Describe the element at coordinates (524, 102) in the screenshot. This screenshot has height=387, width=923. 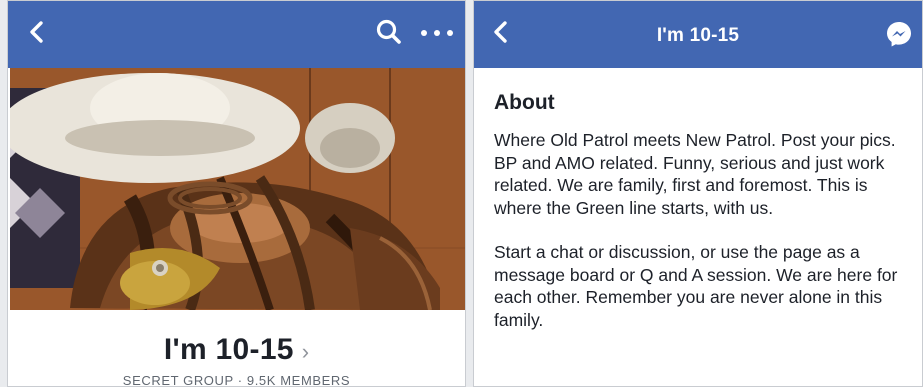
I see `about-heading: About` at that location.